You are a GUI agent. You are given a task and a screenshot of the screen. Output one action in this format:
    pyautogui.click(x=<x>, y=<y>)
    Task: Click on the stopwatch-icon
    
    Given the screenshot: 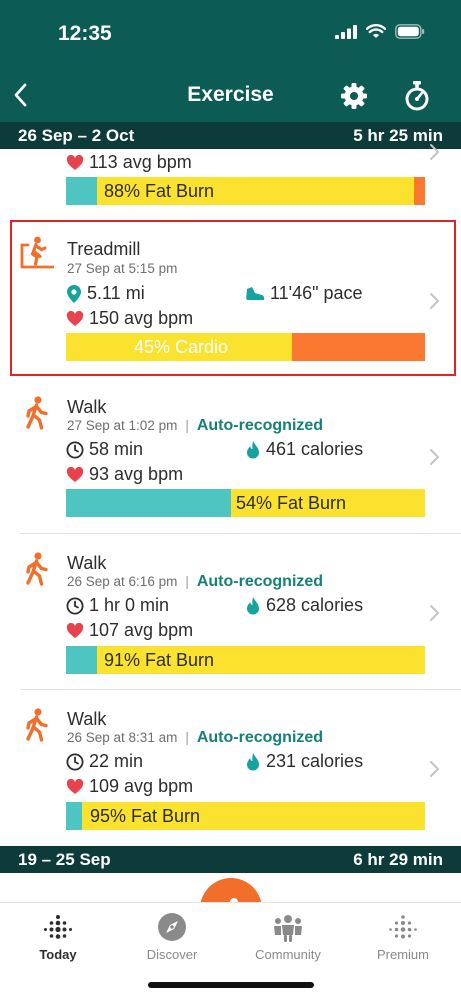 What is the action you would take?
    pyautogui.click(x=417, y=96)
    